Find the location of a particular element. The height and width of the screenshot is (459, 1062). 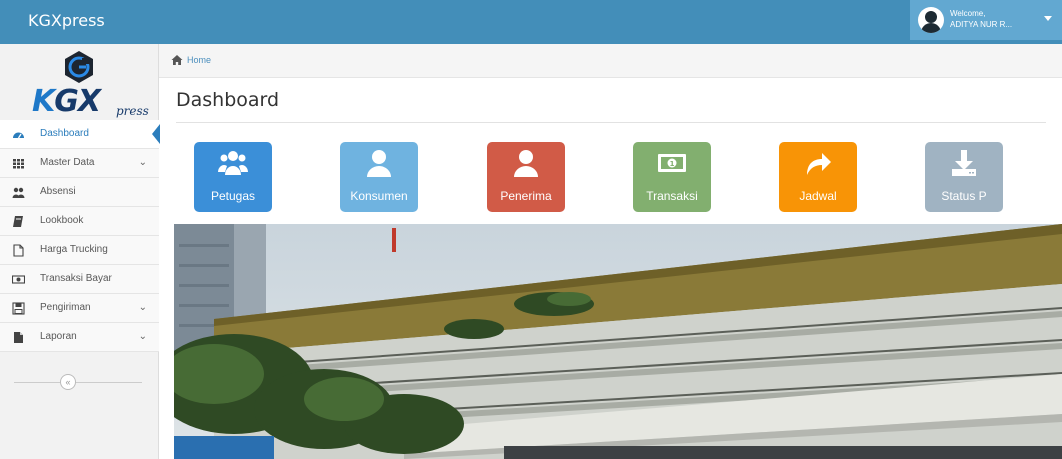

tile-konsumen: Konsumen is located at coordinates (379, 177).